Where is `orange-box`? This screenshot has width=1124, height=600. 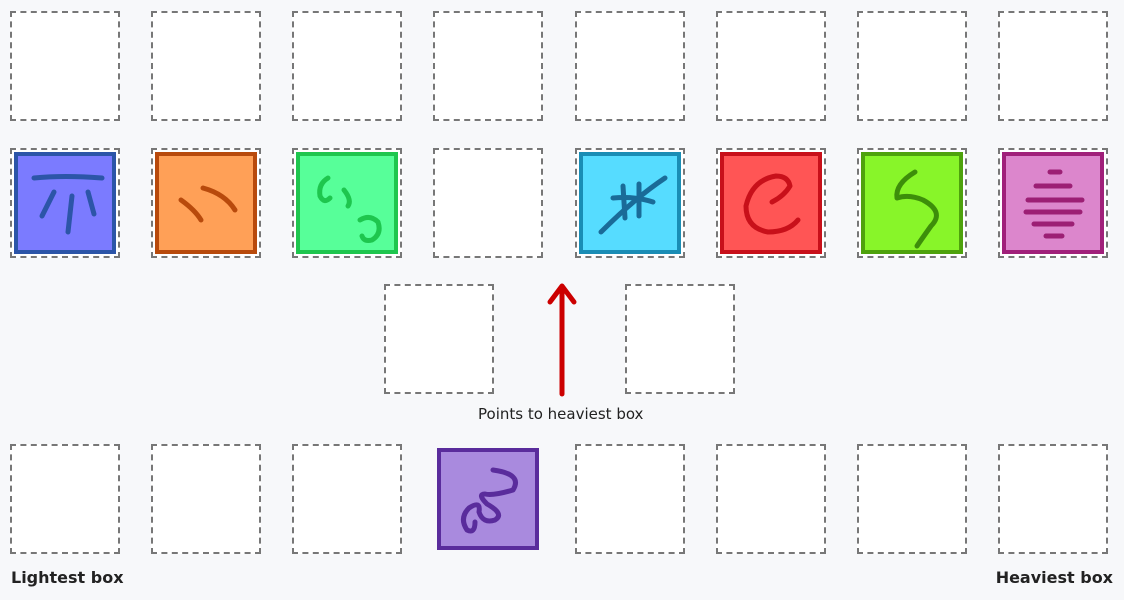
orange-box is located at coordinates (206, 203).